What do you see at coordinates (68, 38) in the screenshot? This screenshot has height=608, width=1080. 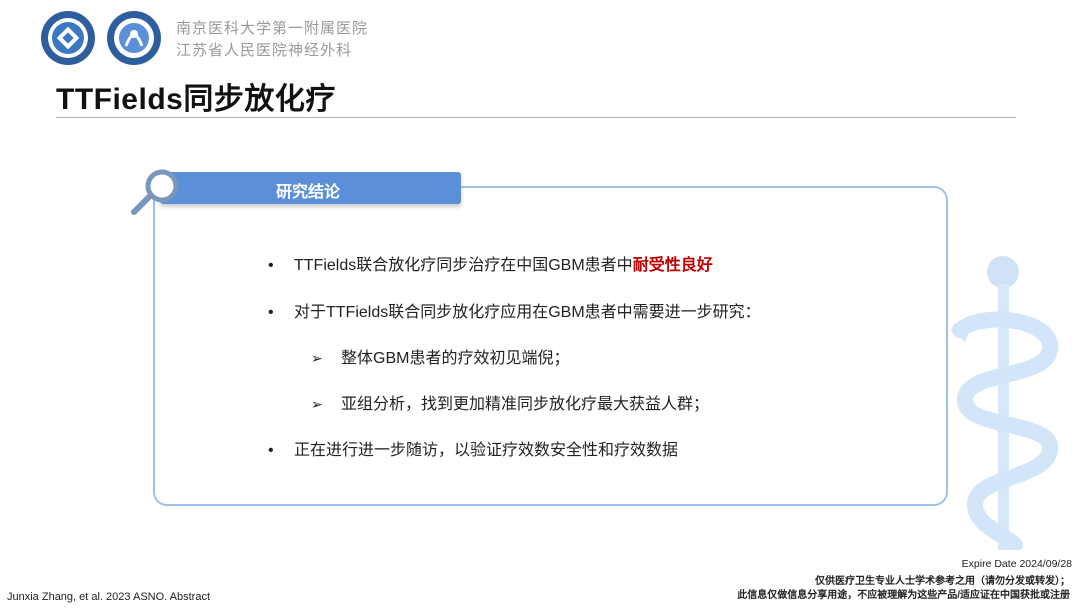 I see `hospital-logo` at bounding box center [68, 38].